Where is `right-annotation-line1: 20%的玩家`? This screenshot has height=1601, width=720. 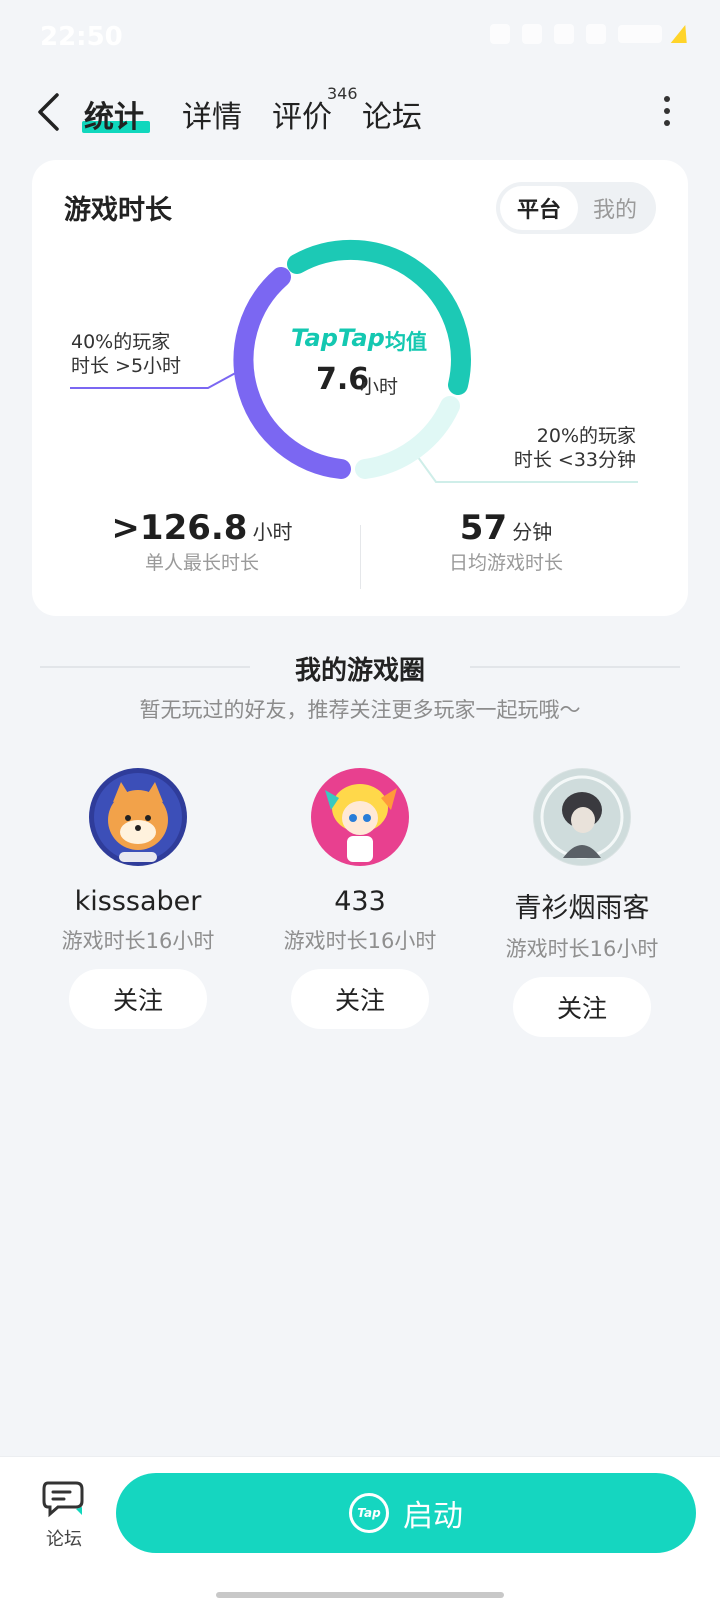
right-annotation-line1: 20%的玩家 is located at coordinates (586, 436).